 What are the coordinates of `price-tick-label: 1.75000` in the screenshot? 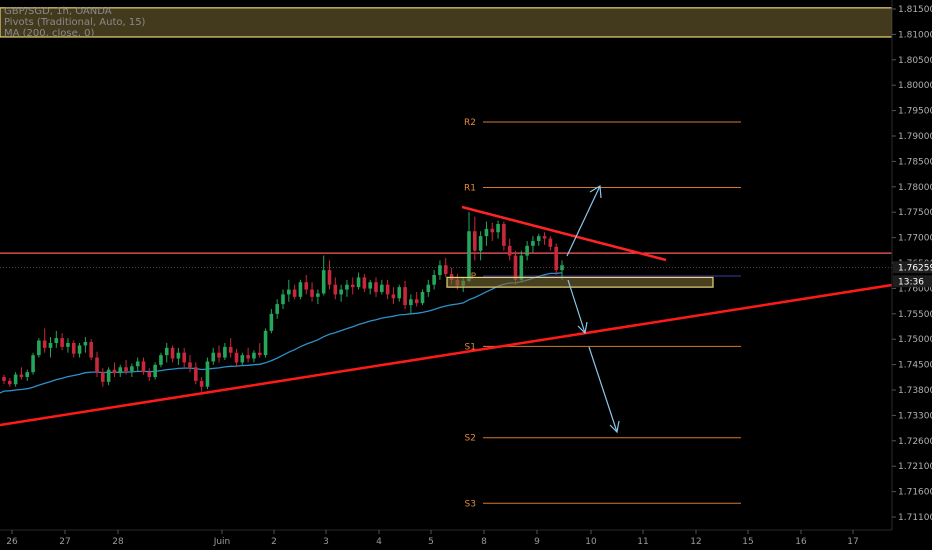 It's located at (915, 340).